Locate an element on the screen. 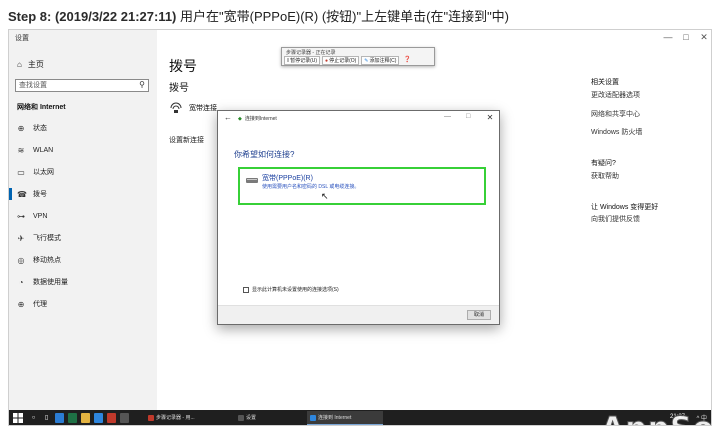 The height and width of the screenshot is (436, 720). help-icon: ❓ is located at coordinates (406, 60).